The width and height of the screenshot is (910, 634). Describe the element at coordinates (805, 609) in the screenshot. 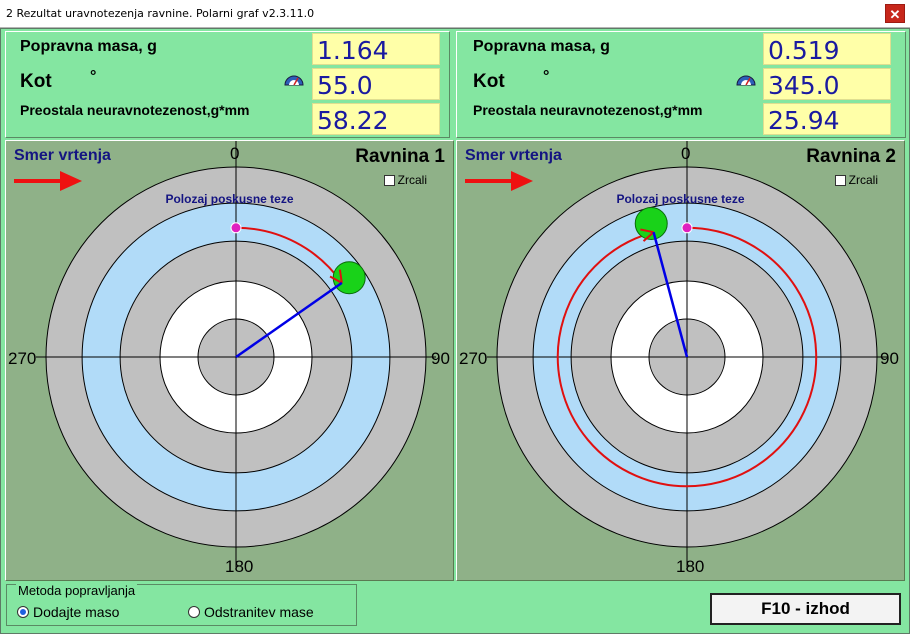

I see `exit-button: F10 - izhod` at that location.